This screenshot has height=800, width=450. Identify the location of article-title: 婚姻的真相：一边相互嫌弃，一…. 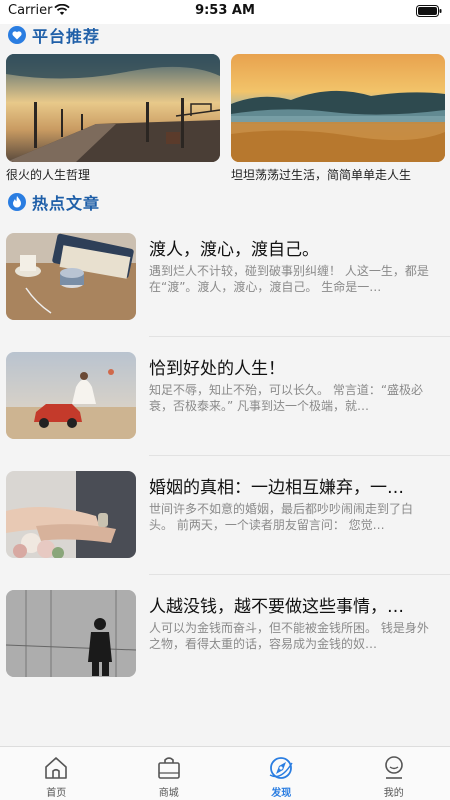
(276, 488).